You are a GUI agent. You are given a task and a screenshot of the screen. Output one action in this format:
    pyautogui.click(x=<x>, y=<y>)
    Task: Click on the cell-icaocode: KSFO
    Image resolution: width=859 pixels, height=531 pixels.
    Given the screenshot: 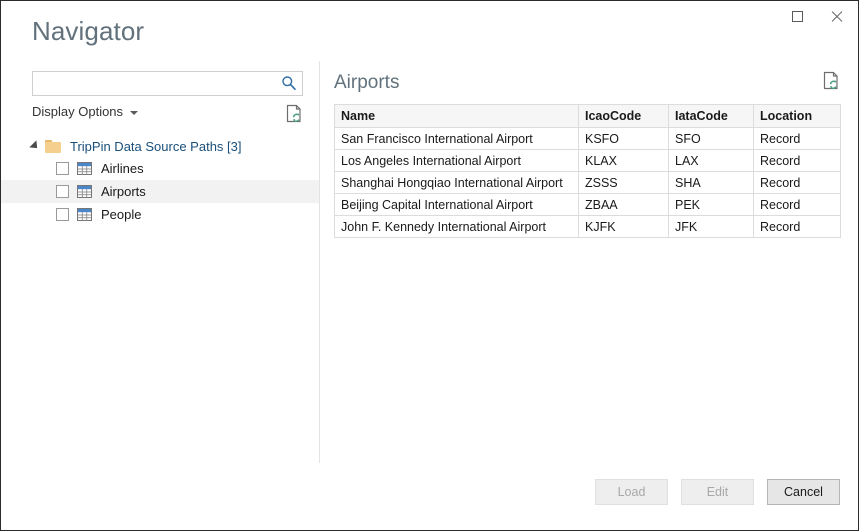 What is the action you would take?
    pyautogui.click(x=623, y=138)
    